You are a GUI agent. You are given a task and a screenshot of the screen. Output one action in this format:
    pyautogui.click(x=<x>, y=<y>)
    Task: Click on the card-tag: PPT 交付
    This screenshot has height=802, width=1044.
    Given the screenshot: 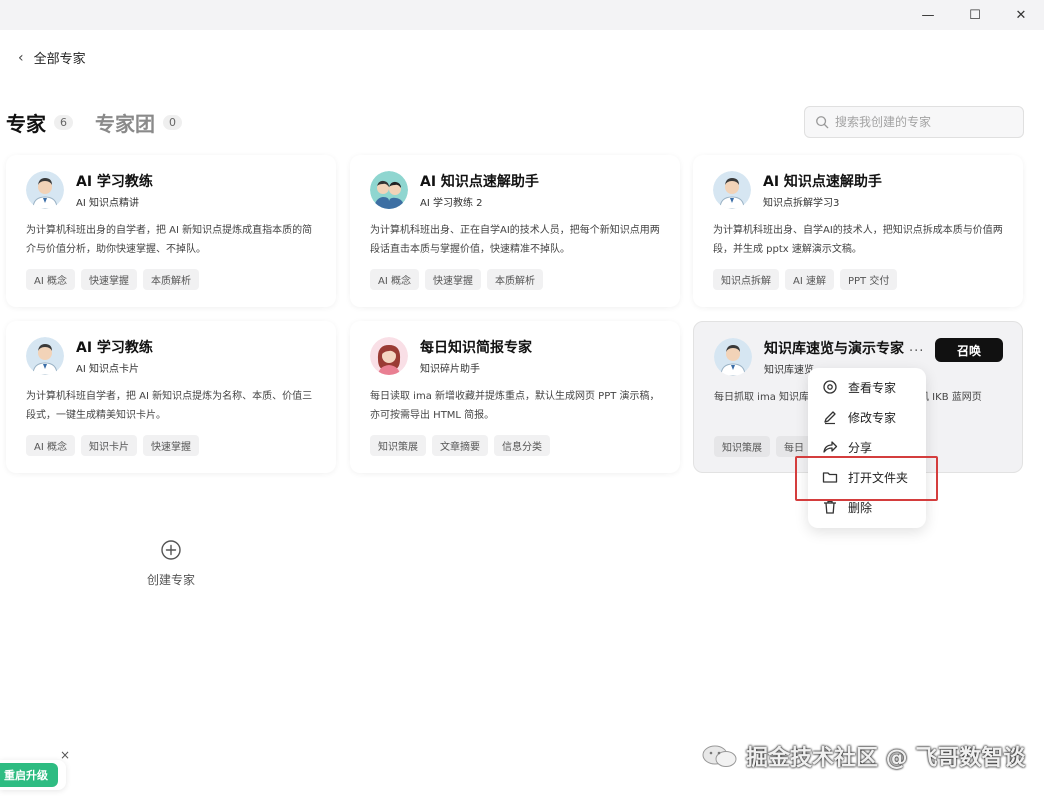 What is the action you would take?
    pyautogui.click(x=868, y=279)
    